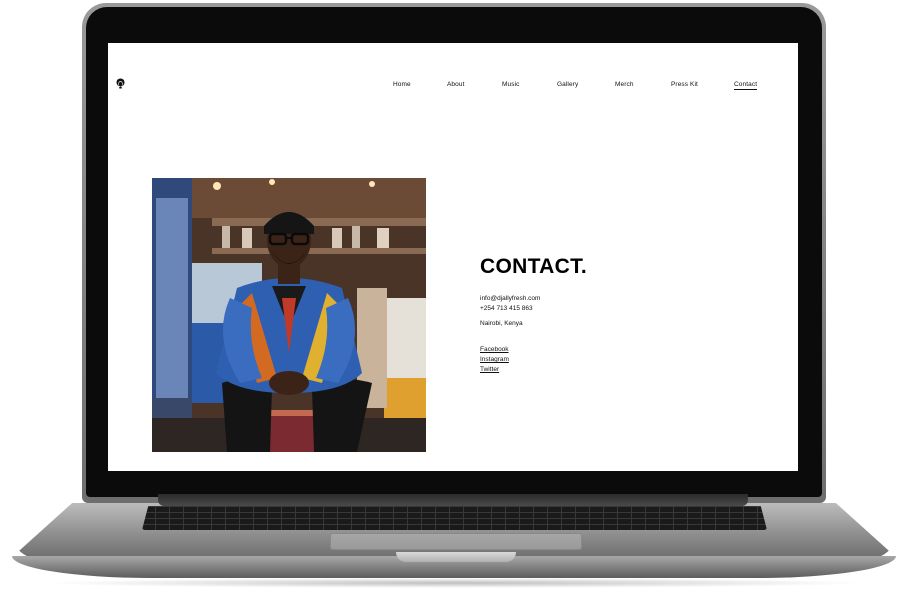 The image size is (909, 601). Describe the element at coordinates (510, 84) in the screenshot. I see `nav-music: Music` at that location.